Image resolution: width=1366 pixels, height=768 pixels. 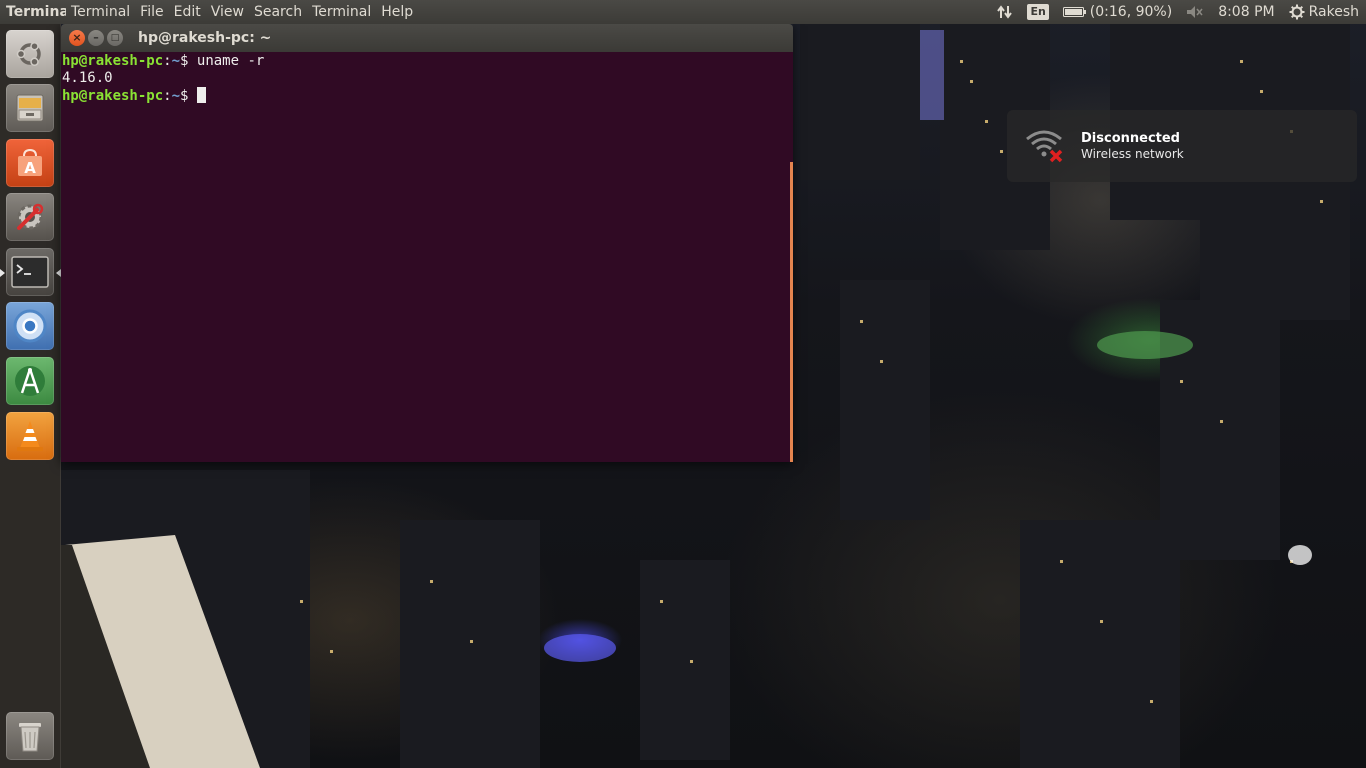 What do you see at coordinates (791, 312) in the screenshot?
I see `scrollbar` at bounding box center [791, 312].